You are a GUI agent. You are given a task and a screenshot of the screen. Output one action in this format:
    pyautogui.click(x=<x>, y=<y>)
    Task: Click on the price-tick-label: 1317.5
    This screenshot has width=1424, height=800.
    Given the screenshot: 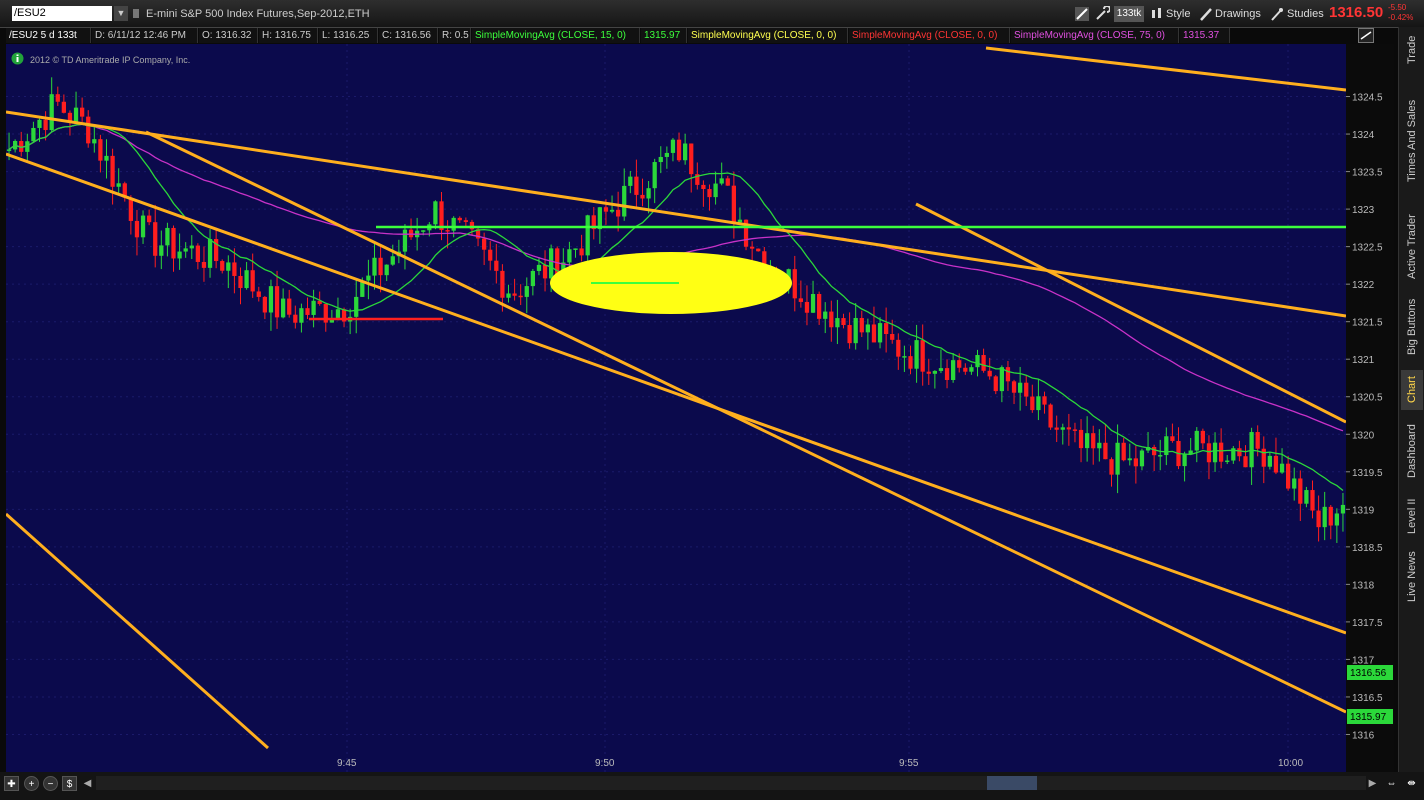 What is the action you would take?
    pyautogui.click(x=1367, y=623)
    